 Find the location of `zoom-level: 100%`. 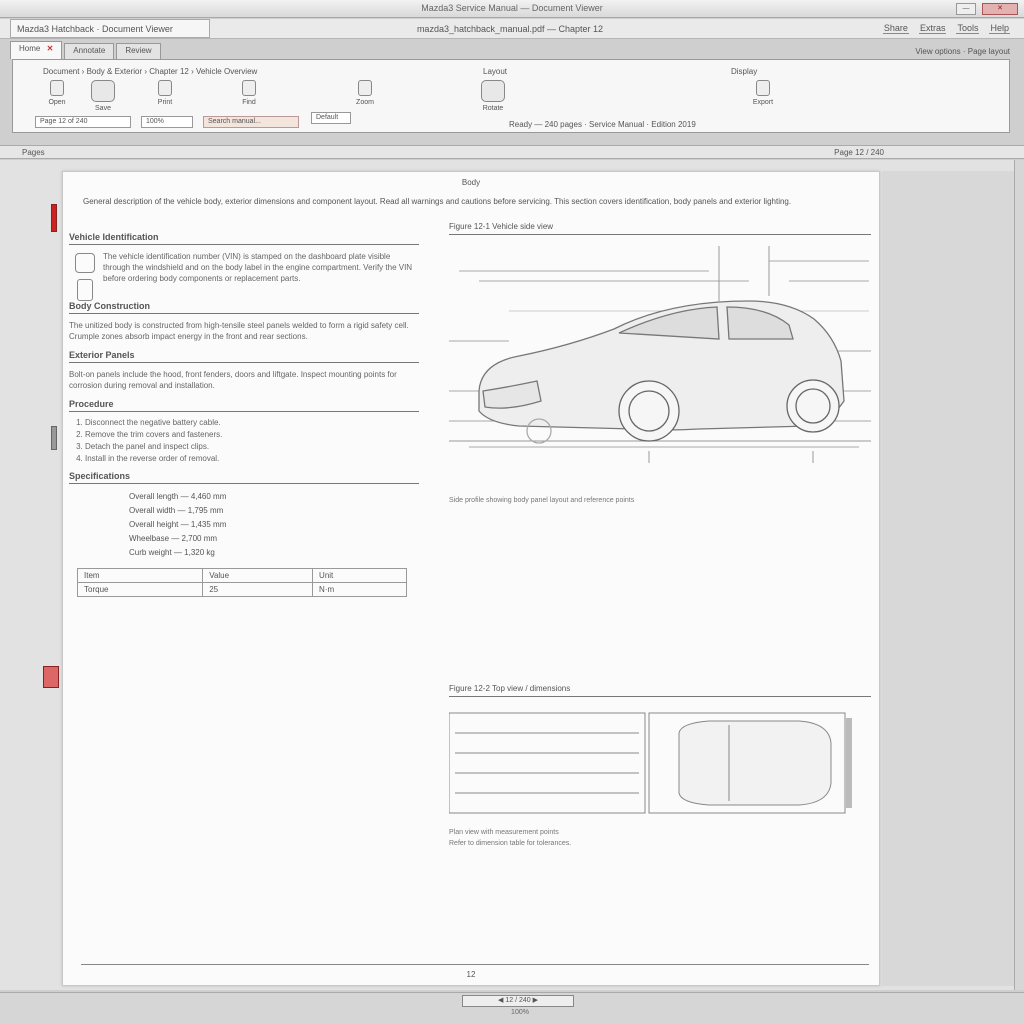

zoom-level: 100% is located at coordinates (520, 1012).